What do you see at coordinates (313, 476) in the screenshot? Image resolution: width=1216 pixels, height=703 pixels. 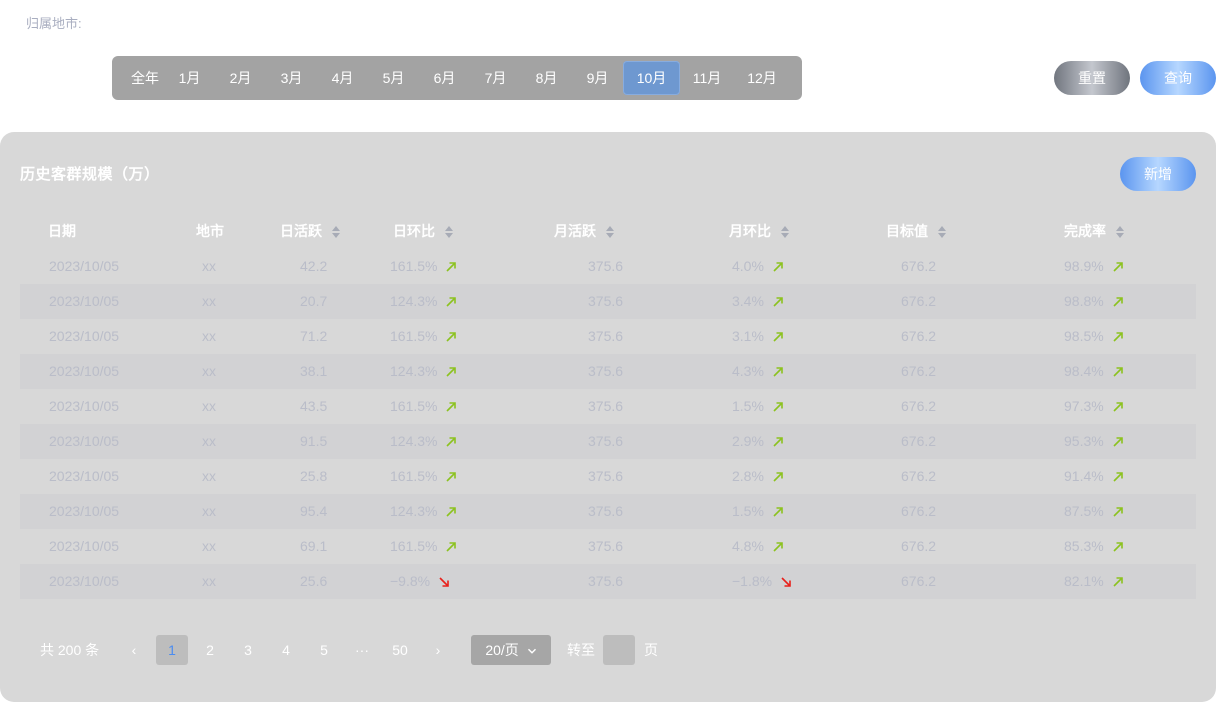 I see `cell-dau: 25.8` at bounding box center [313, 476].